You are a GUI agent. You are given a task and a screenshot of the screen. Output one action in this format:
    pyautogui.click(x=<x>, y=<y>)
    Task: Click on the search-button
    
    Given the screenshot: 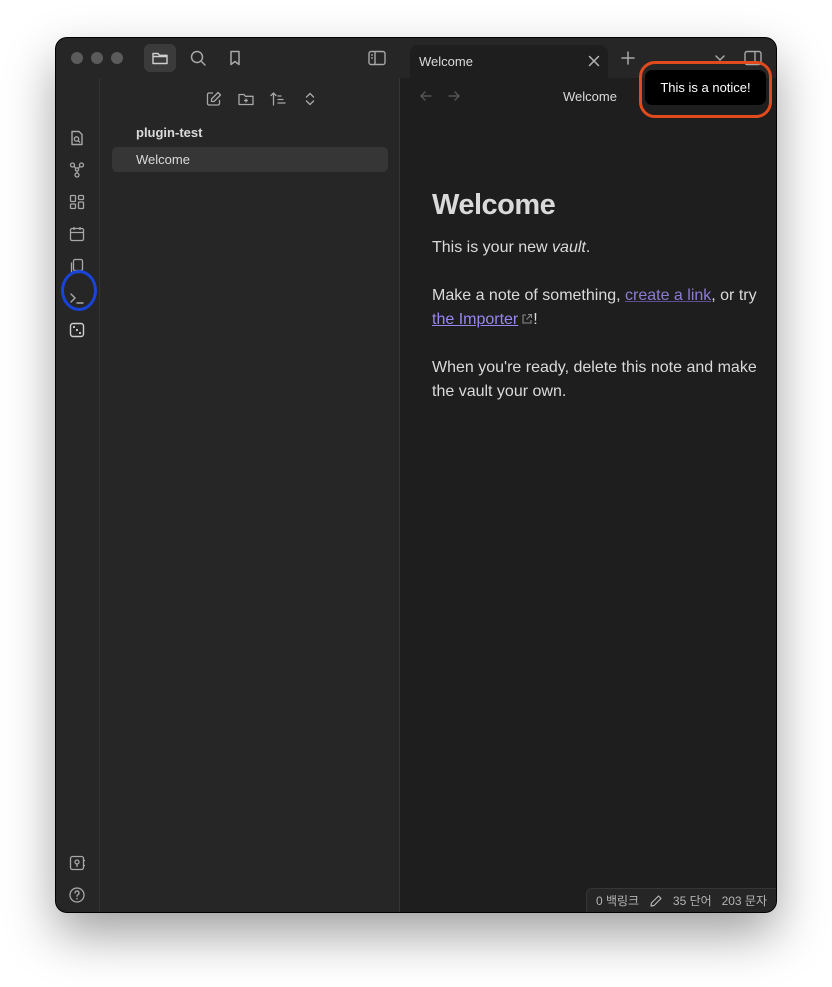 What is the action you would take?
    pyautogui.click(x=198, y=58)
    